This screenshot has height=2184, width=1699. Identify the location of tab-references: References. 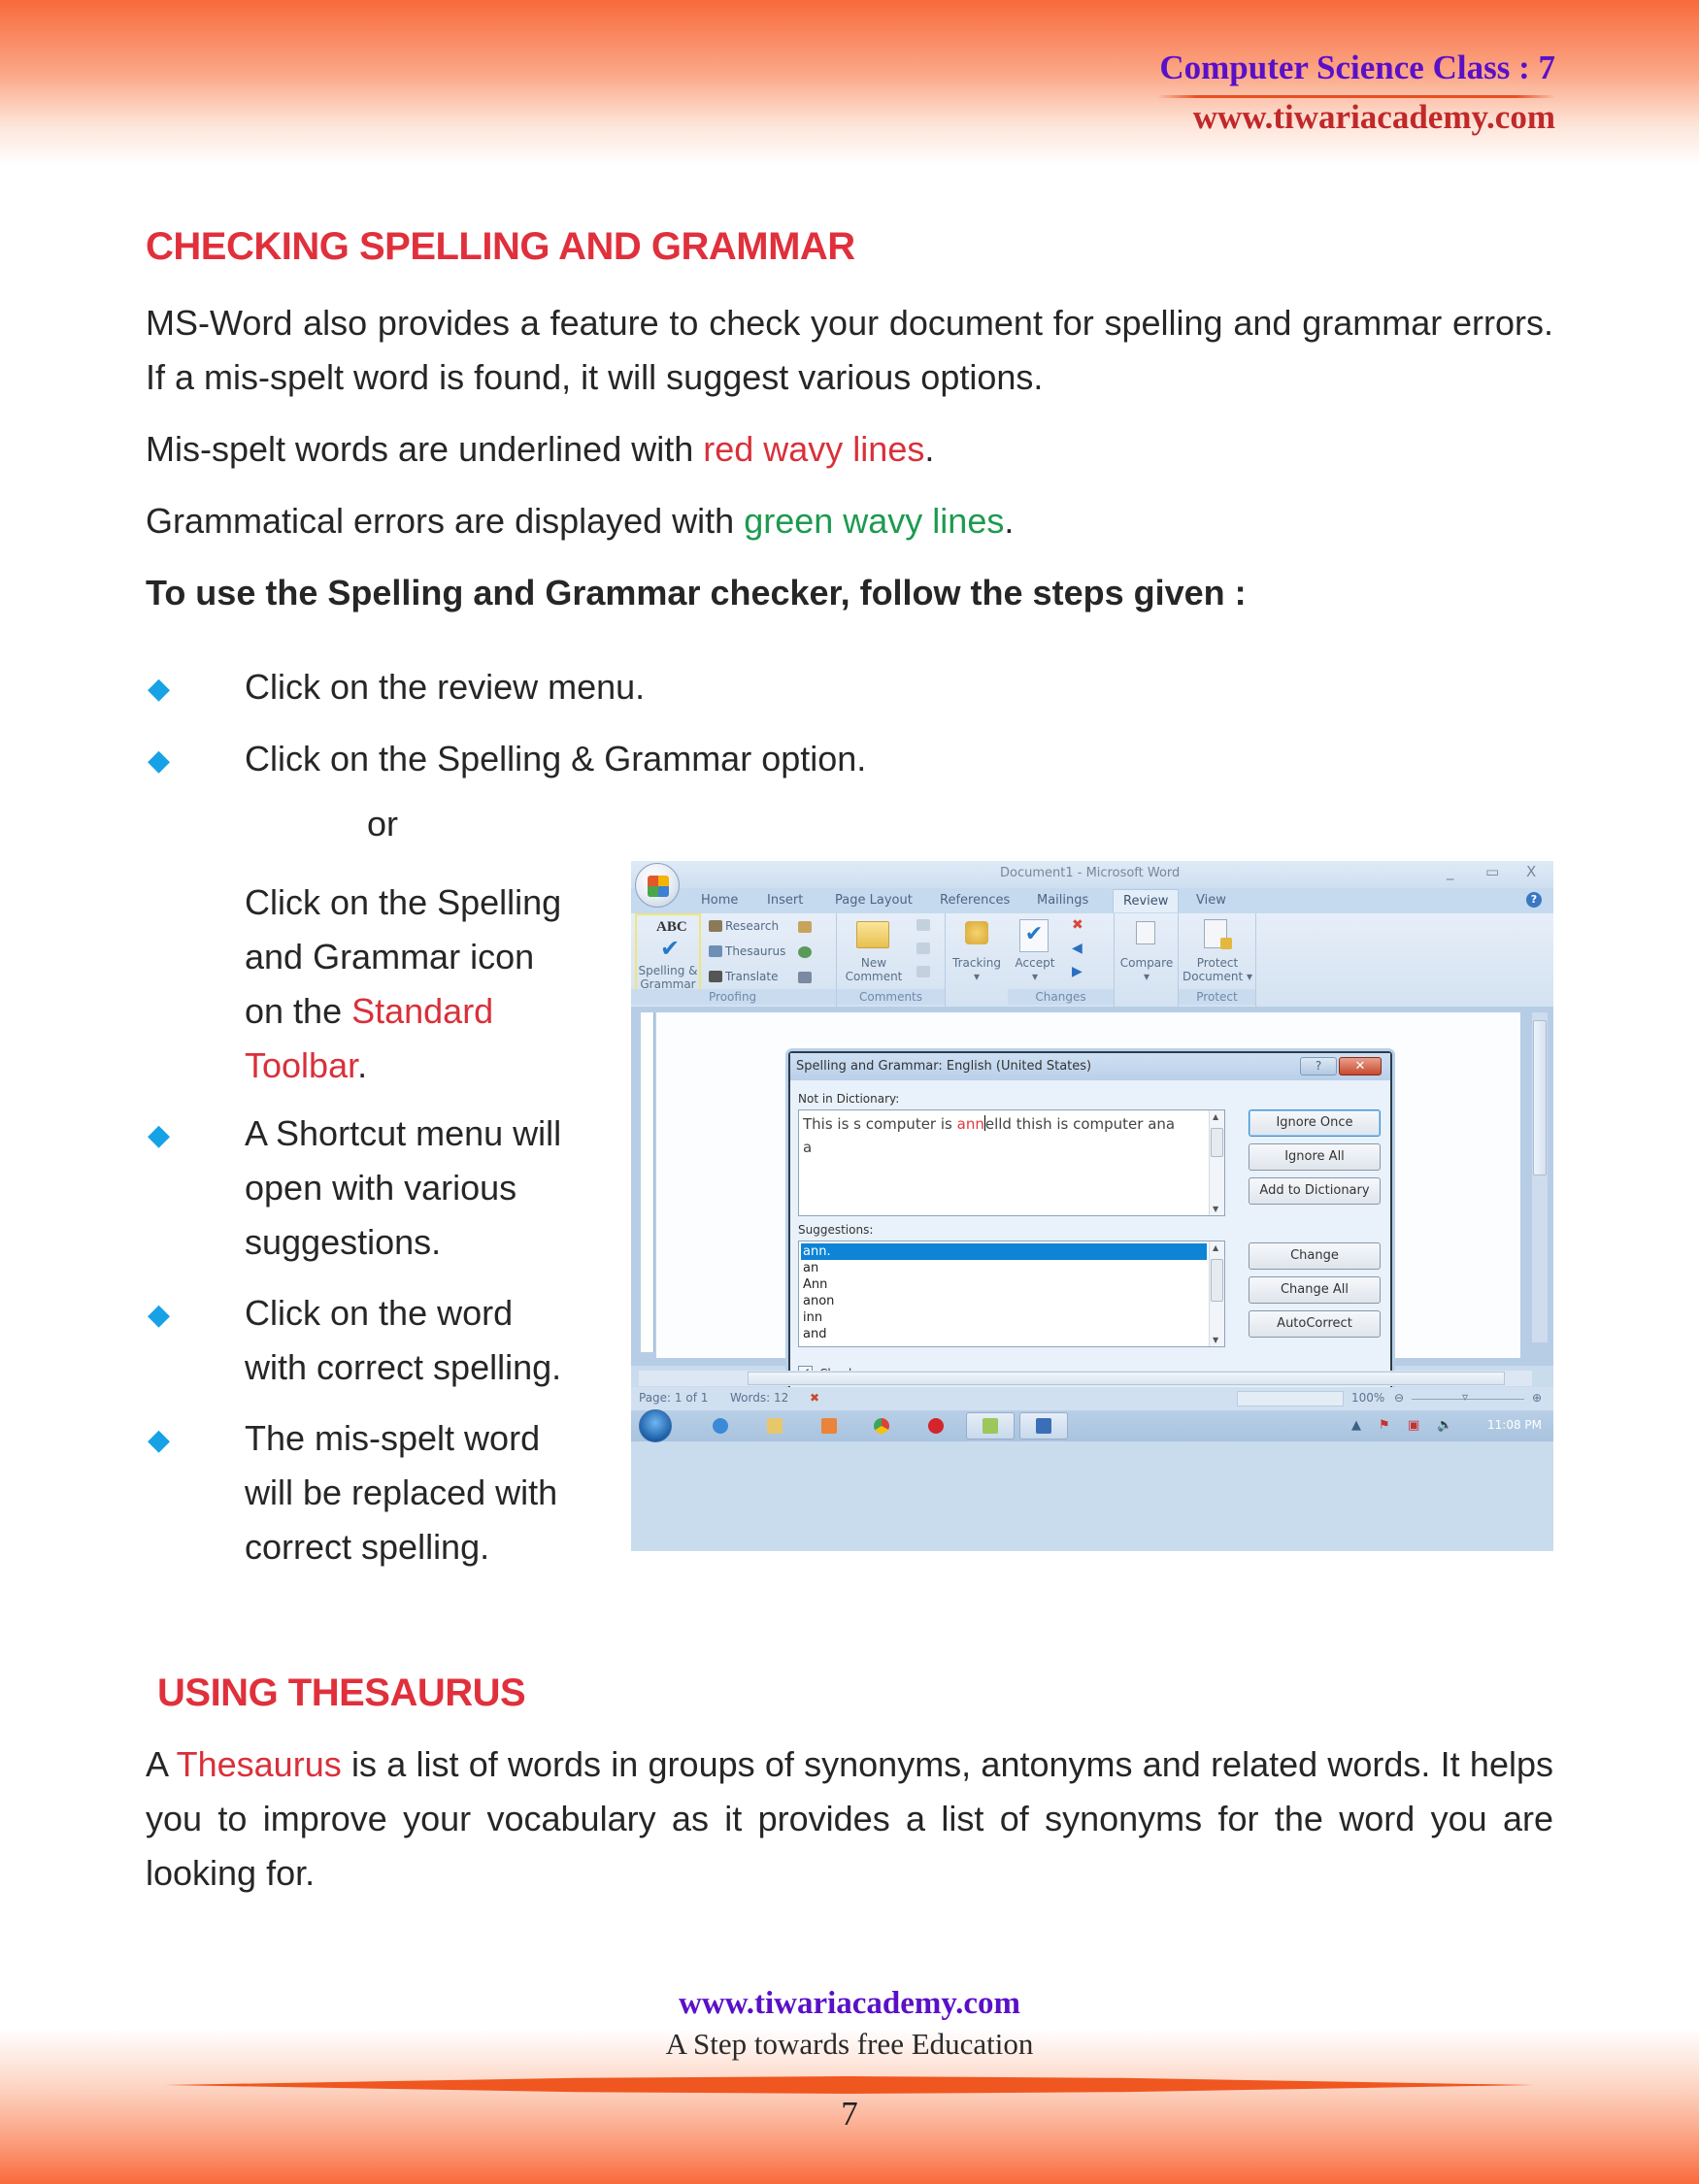
(975, 900).